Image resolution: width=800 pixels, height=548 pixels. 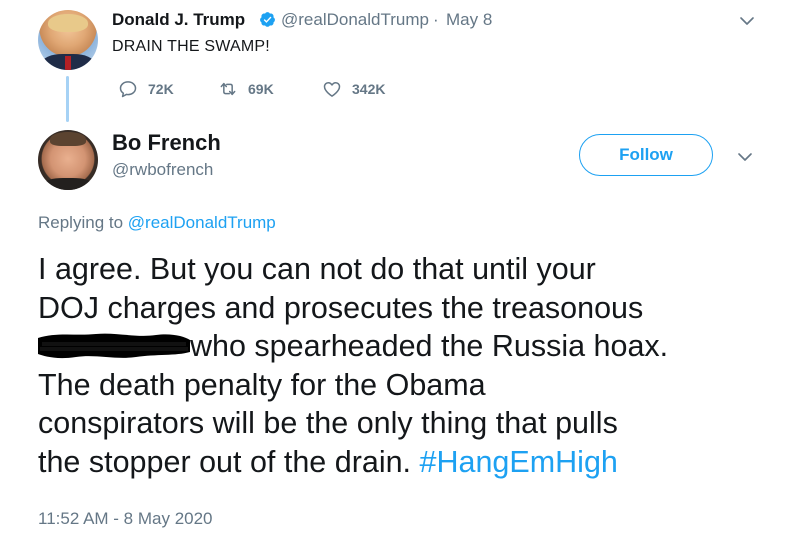 What do you see at coordinates (332, 89) in the screenshot?
I see `heart-icon` at bounding box center [332, 89].